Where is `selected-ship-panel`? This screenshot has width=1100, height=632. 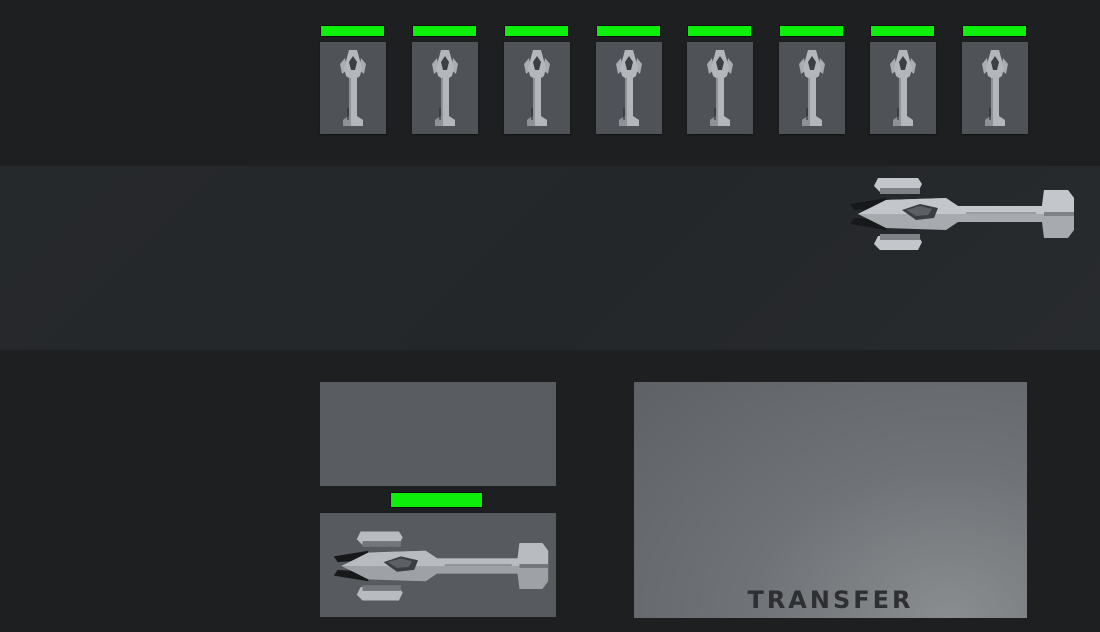
selected-ship-panel is located at coordinates (438, 565).